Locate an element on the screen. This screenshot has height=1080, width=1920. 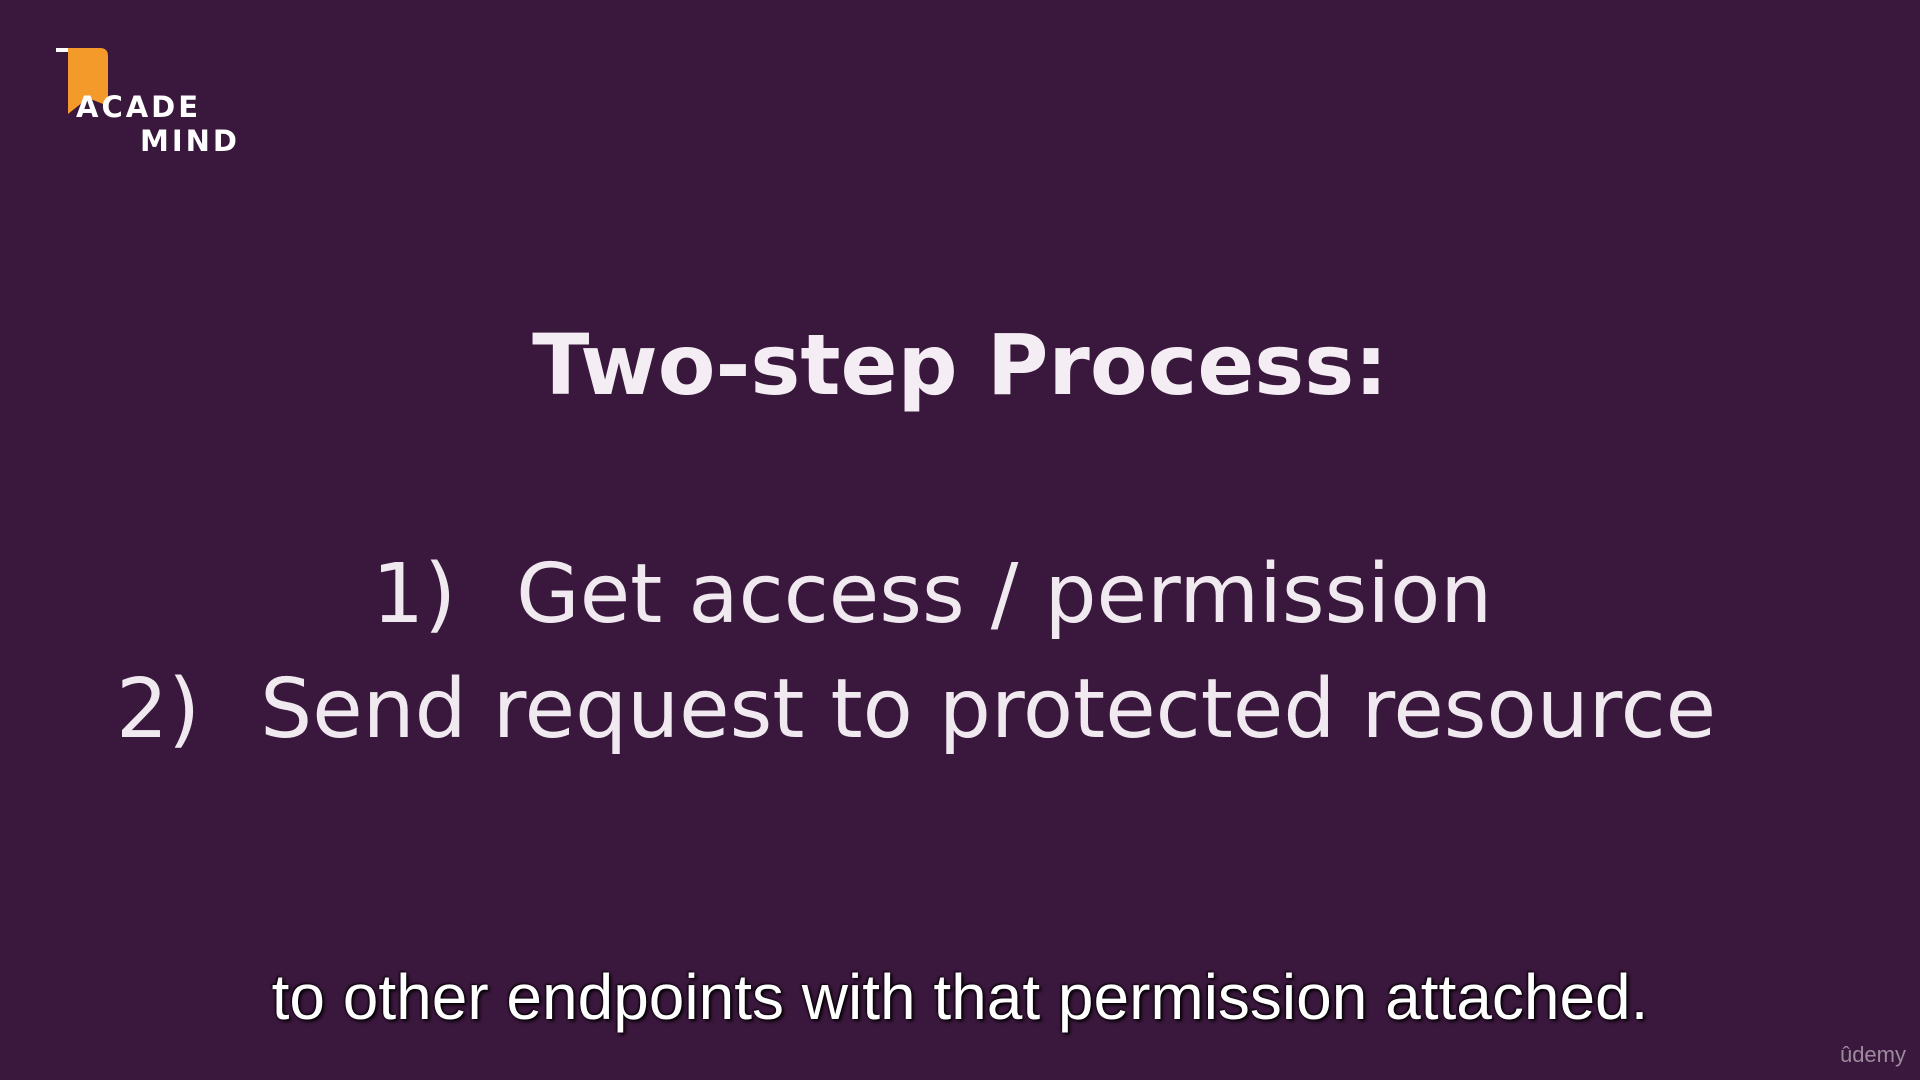
slide-title: Two-step Process: is located at coordinates (960, 365).